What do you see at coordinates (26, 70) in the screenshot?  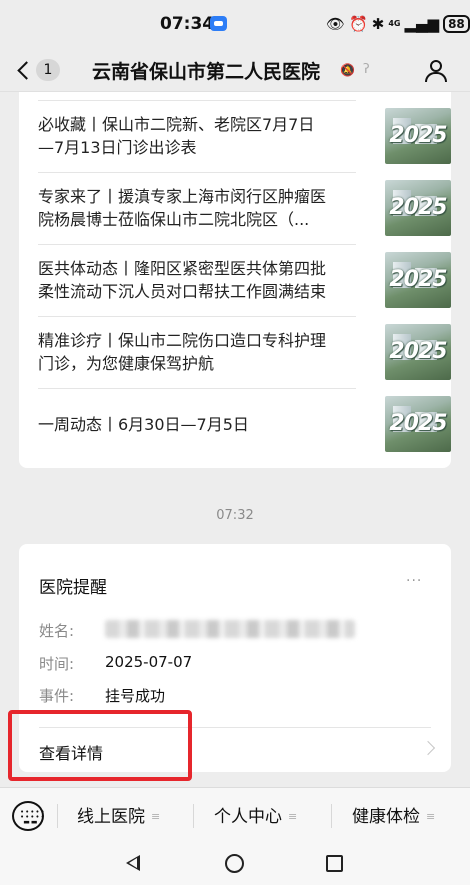 I see `back-arrow-icon` at bounding box center [26, 70].